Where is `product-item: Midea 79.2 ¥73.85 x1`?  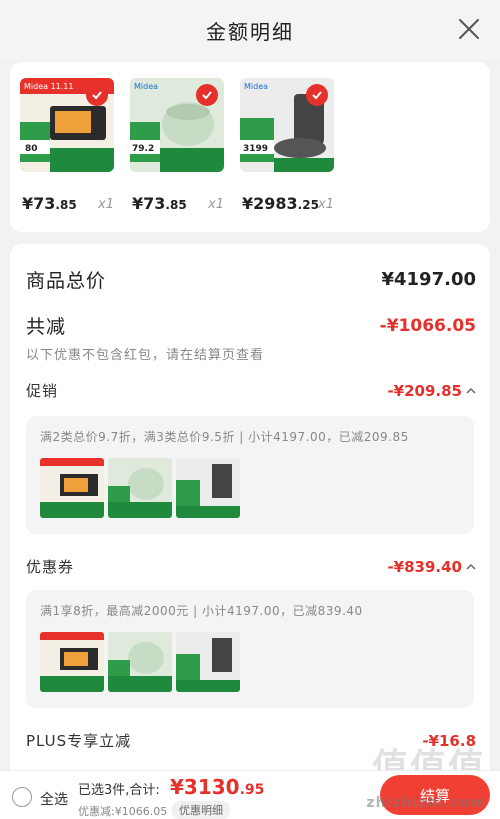 product-item: Midea 79.2 ¥73.85 x1 is located at coordinates (175, 151).